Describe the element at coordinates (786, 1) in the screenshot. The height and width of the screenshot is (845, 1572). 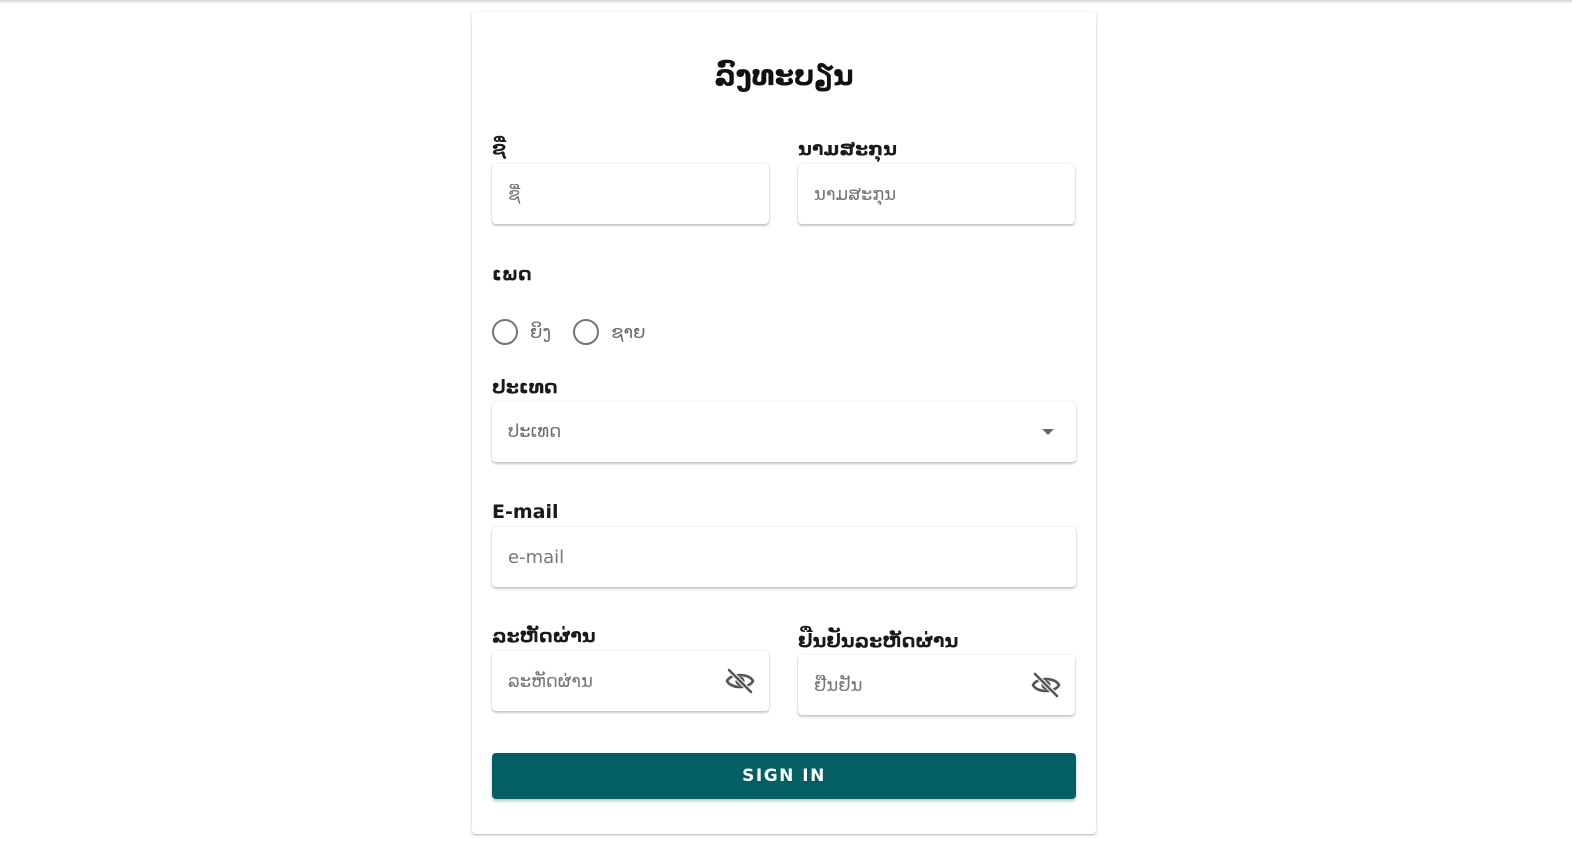
I see `top-shadow-bar` at that location.